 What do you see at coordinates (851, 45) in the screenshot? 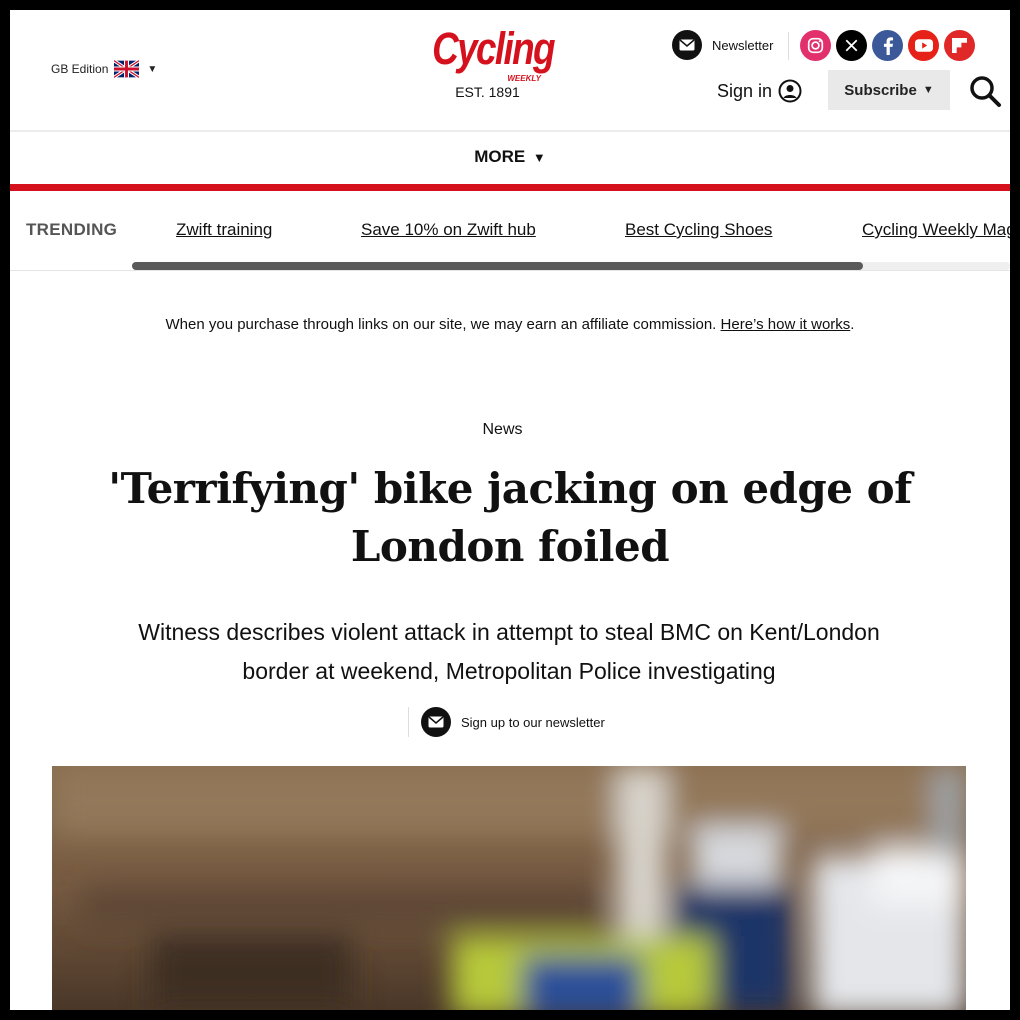
I see `x-icon` at bounding box center [851, 45].